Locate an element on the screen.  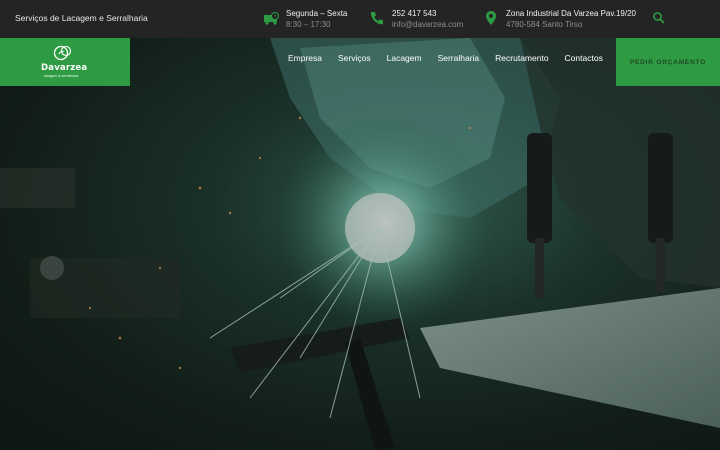
nav-item-servicos: Serviços is located at coordinates (354, 58).